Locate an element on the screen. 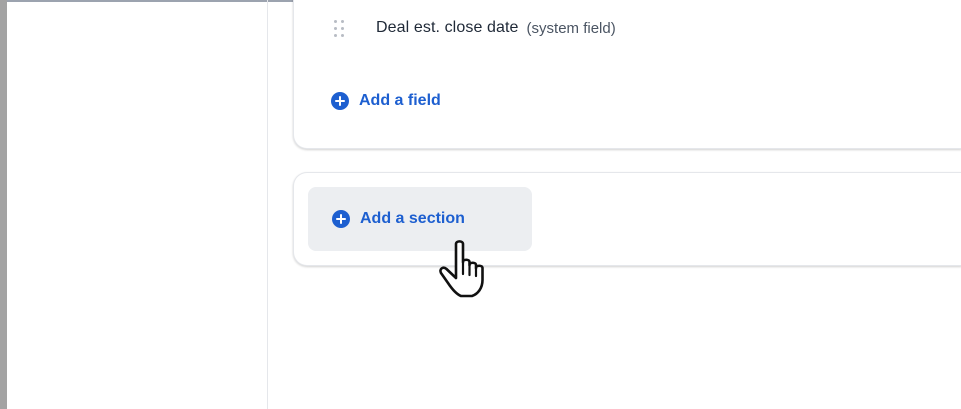  drag-handle-icon is located at coordinates (339, 28).